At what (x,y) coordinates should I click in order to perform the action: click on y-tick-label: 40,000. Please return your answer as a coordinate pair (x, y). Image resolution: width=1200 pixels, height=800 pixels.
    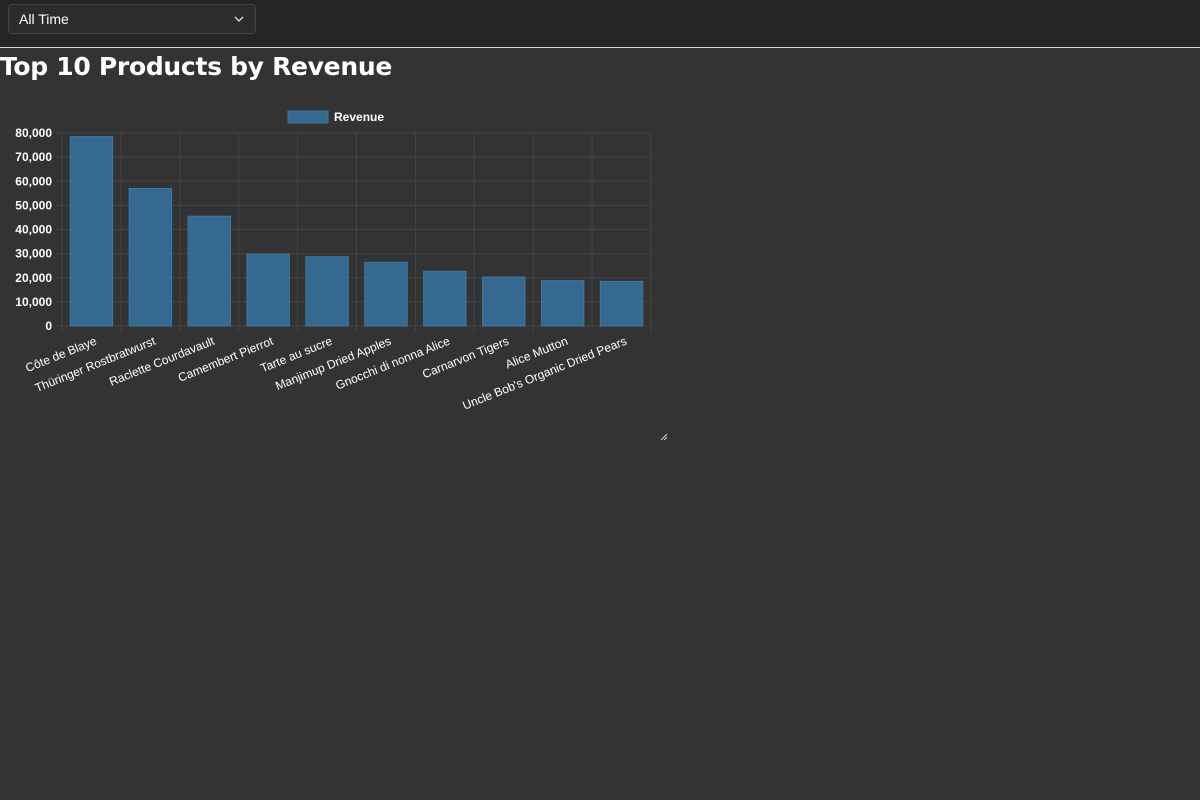
    Looking at the image, I should click on (33, 230).